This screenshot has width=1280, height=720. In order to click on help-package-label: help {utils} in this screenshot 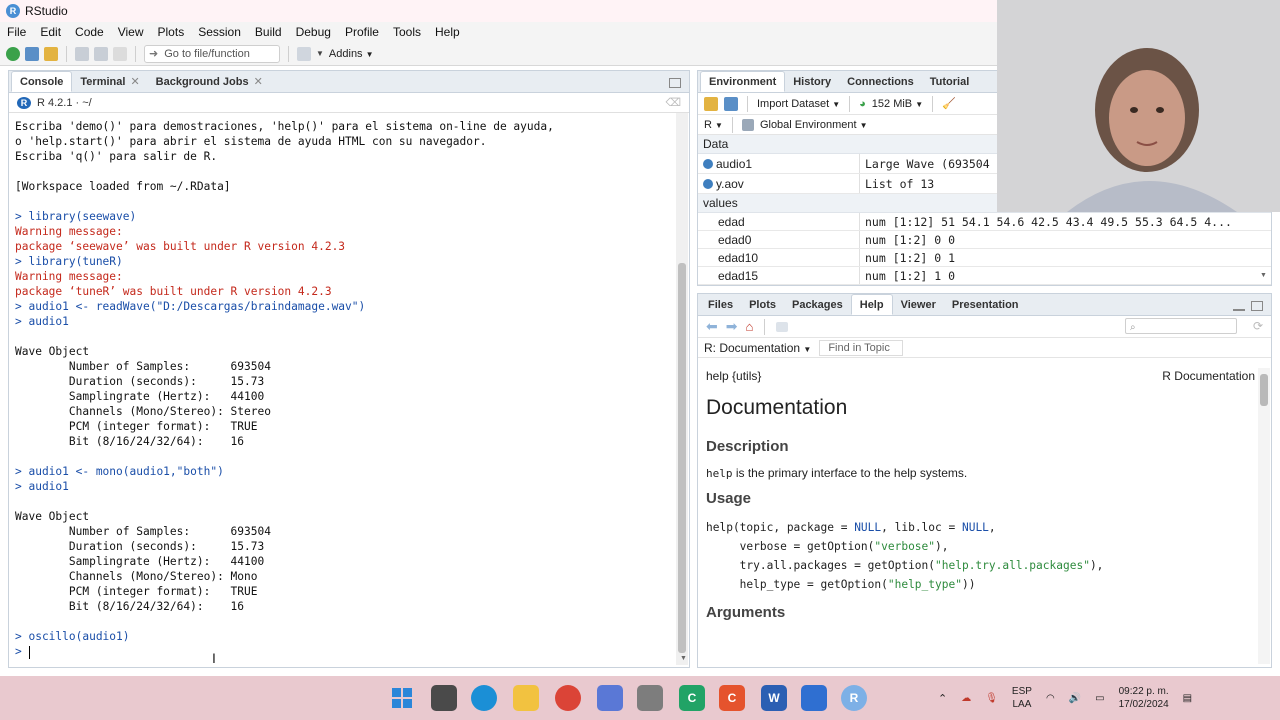, I will do `click(734, 376)`.